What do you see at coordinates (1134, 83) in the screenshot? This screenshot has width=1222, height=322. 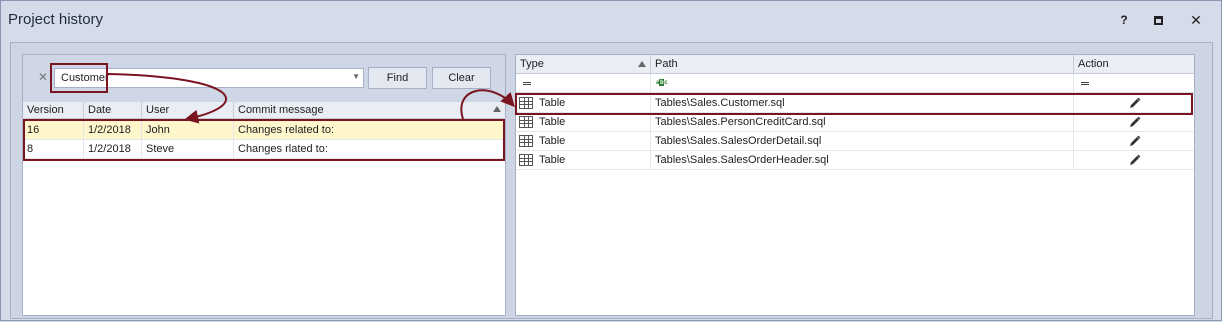 I see `action-filter` at bounding box center [1134, 83].